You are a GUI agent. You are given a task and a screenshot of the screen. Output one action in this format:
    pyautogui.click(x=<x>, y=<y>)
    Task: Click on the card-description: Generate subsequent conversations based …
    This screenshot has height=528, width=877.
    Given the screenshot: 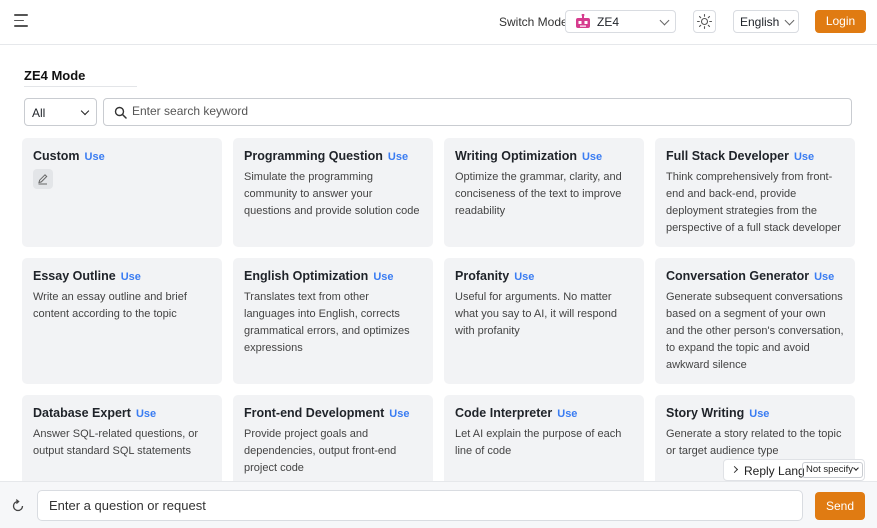 What is the action you would take?
    pyautogui.click(x=755, y=331)
    